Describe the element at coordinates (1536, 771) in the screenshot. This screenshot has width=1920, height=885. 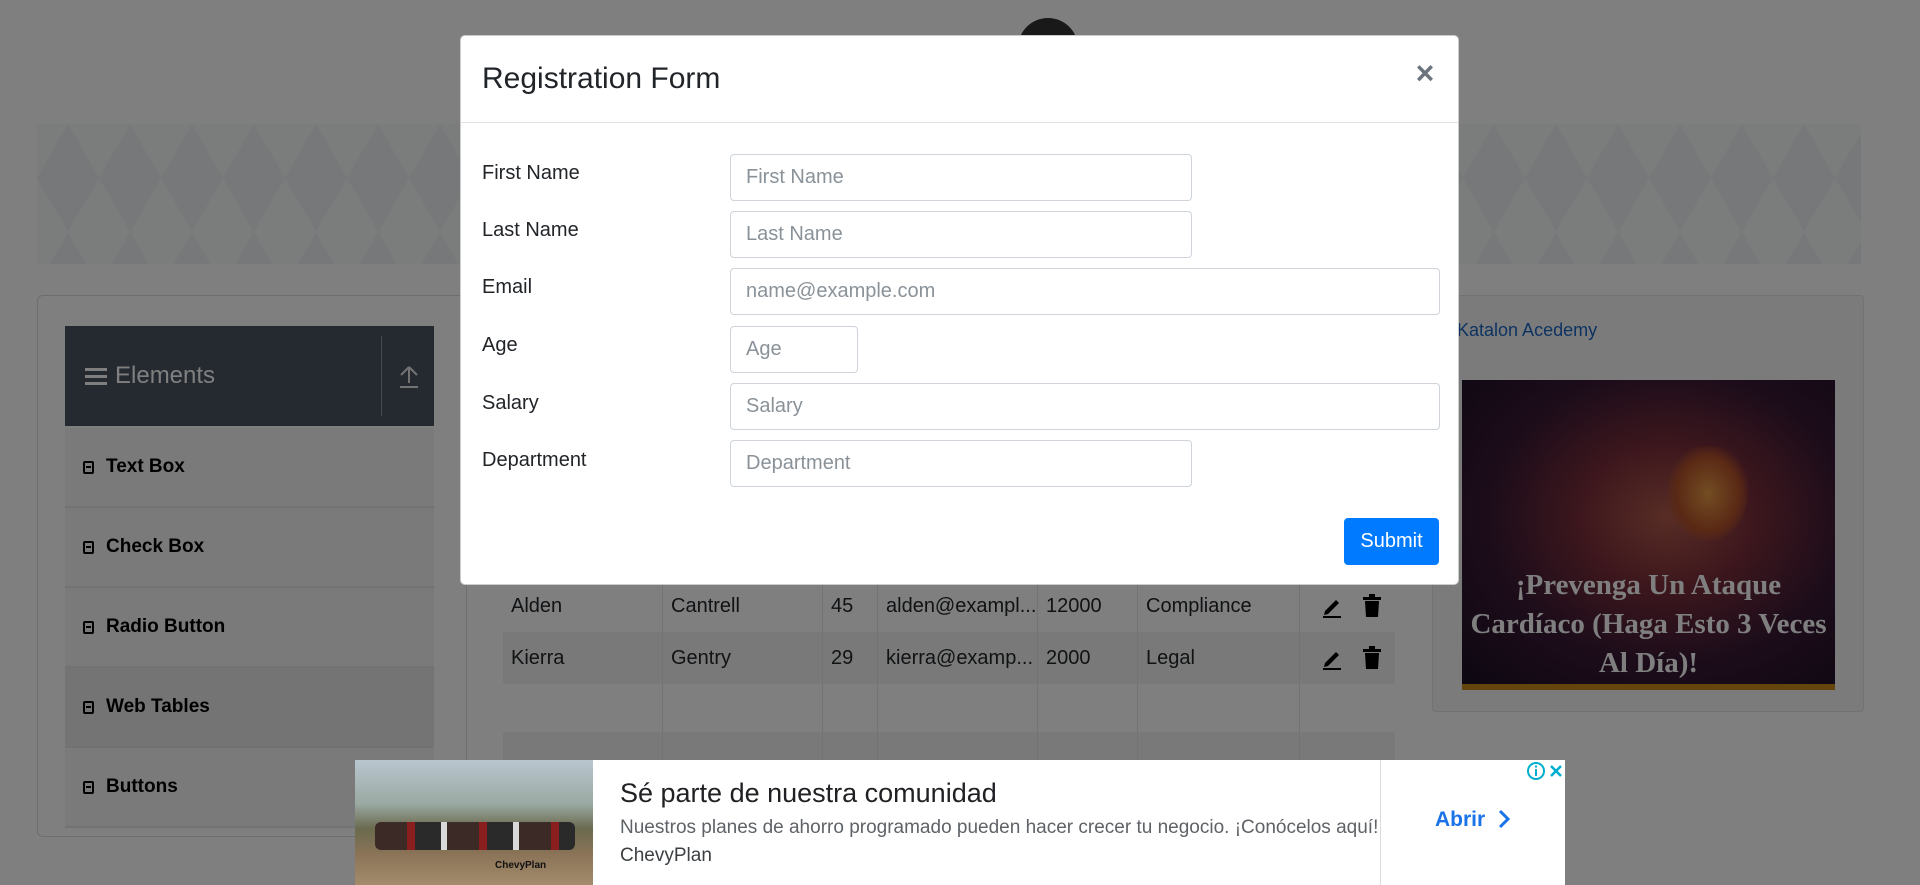
I see `ad-info-icon` at that location.